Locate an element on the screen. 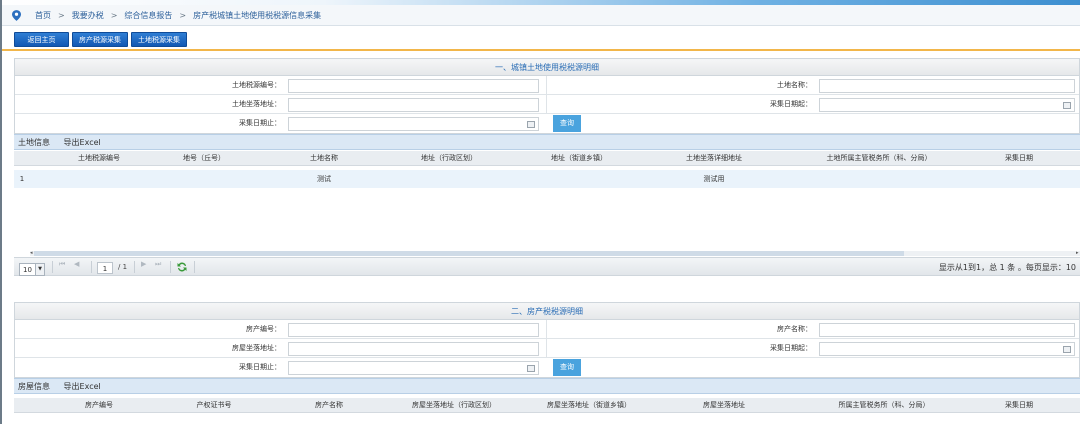 This screenshot has width=1080, height=424. breadcrumb: 首页 > 我要办税 > 综合信息报告 > 房产税城镇土地使用税税源信息采集 is located at coordinates (541, 15).